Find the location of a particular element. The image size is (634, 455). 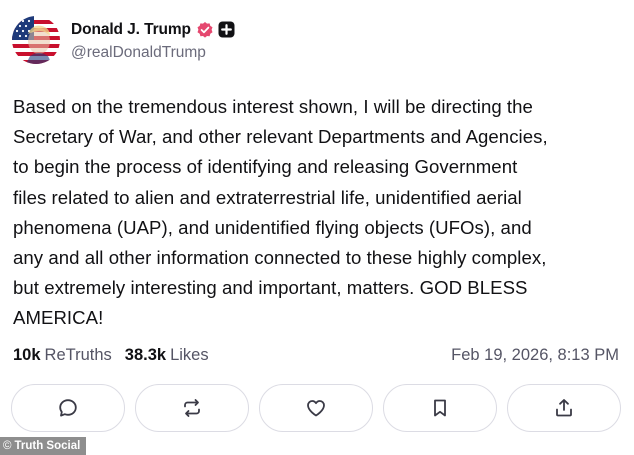

avatar is located at coordinates (36, 40).